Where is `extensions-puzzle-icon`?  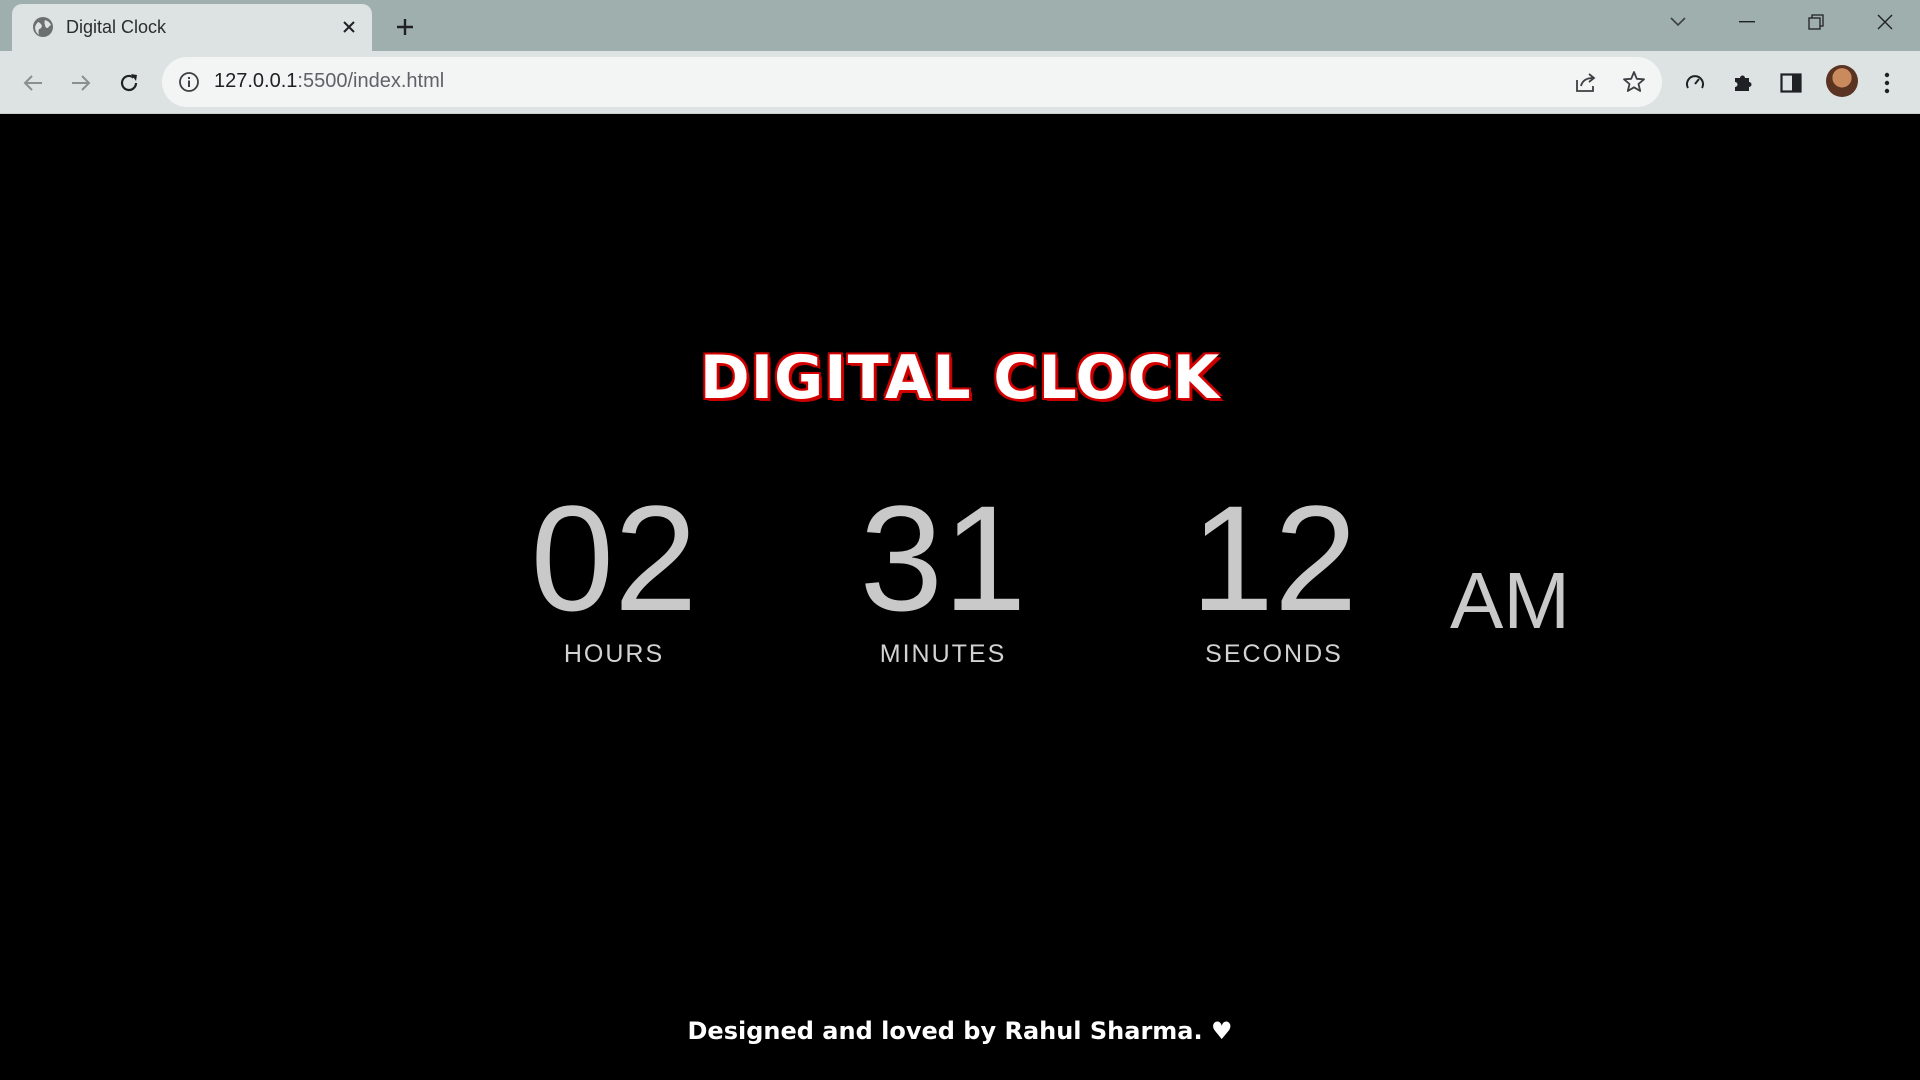
extensions-puzzle-icon is located at coordinates (1743, 83).